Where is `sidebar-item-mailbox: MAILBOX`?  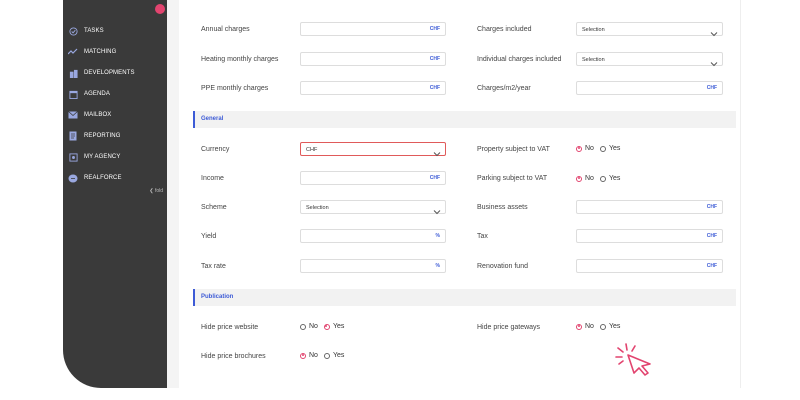
sidebar-item-mailbox: MAILBOX is located at coordinates (115, 115).